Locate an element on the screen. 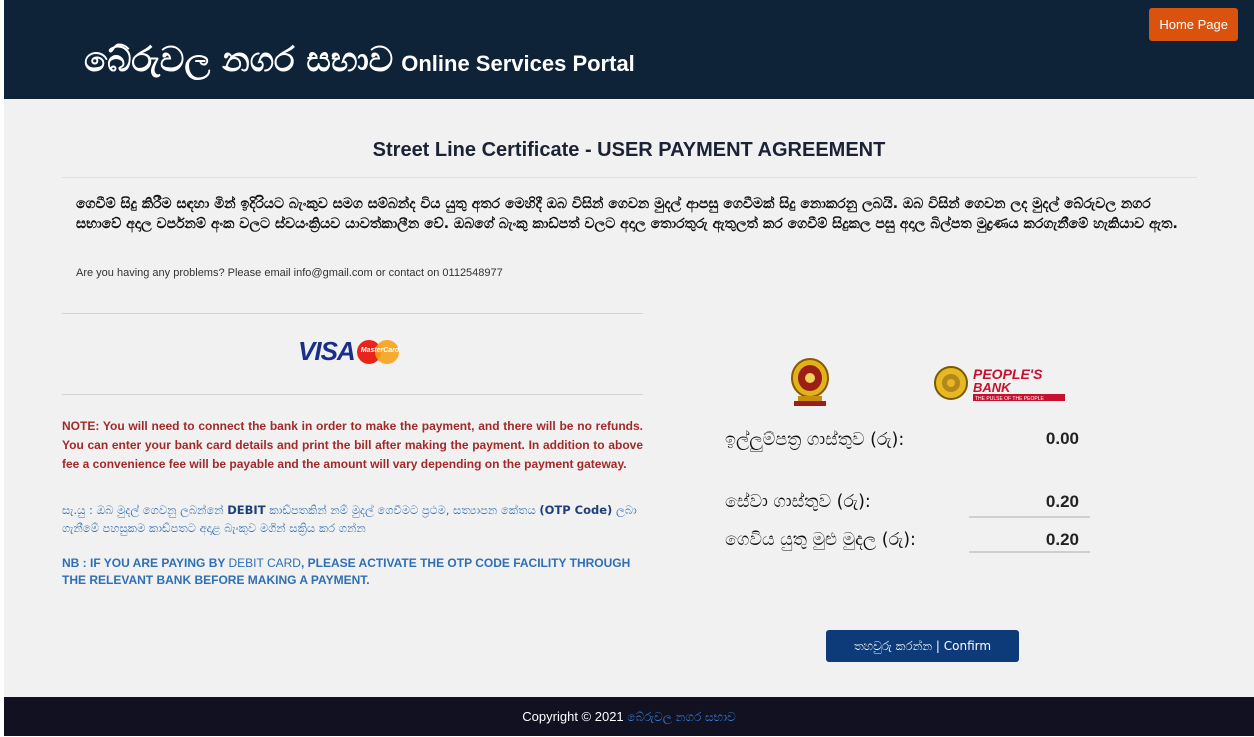  site-brand: බේරුවල නගර සභාව Online Services Portal is located at coordinates (359, 60).